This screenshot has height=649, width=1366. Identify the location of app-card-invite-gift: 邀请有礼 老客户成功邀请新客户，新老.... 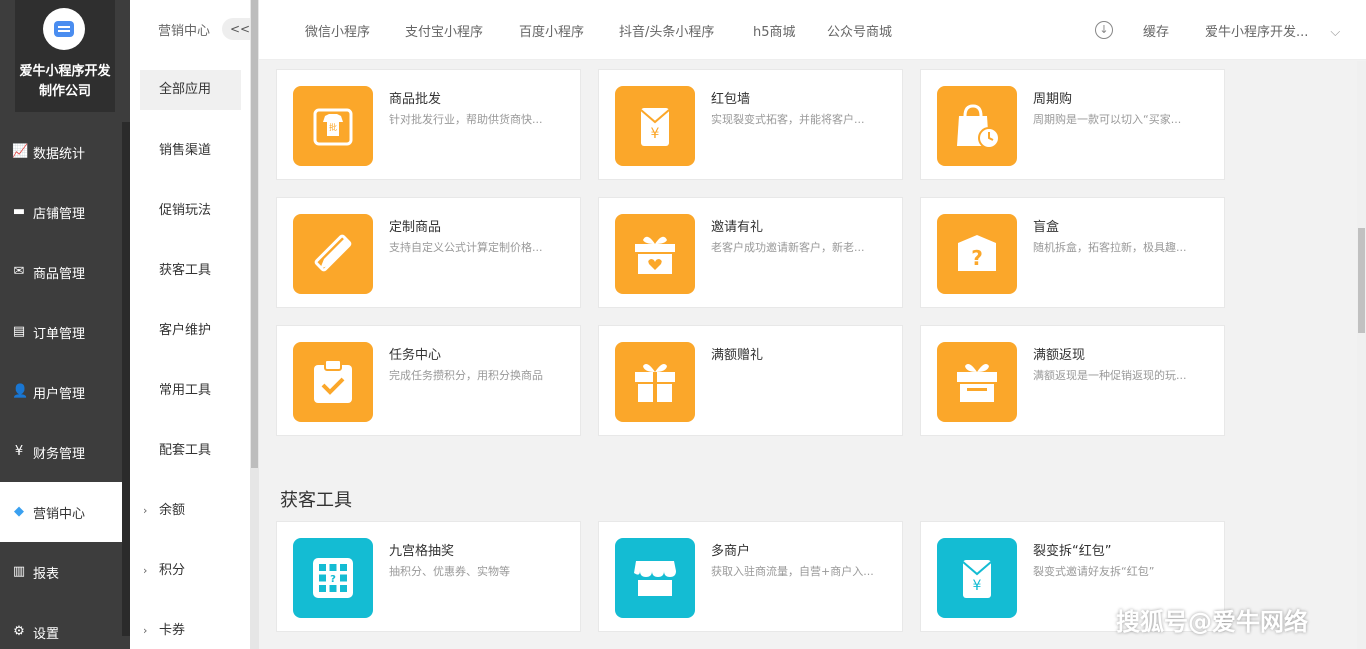
(750, 252).